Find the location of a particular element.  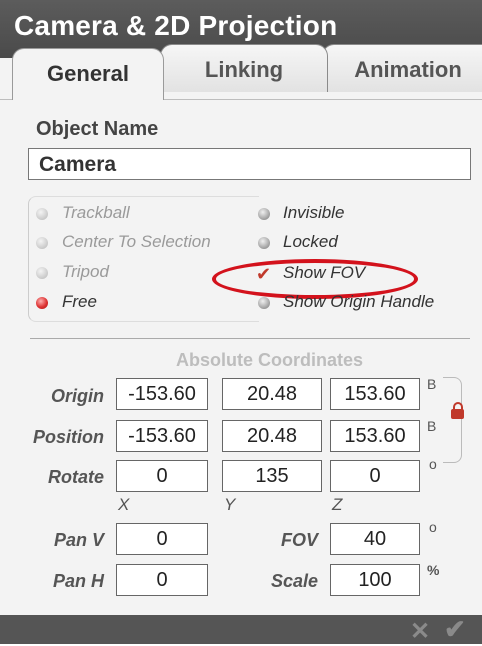

tab-animation: Animation is located at coordinates (402, 68).